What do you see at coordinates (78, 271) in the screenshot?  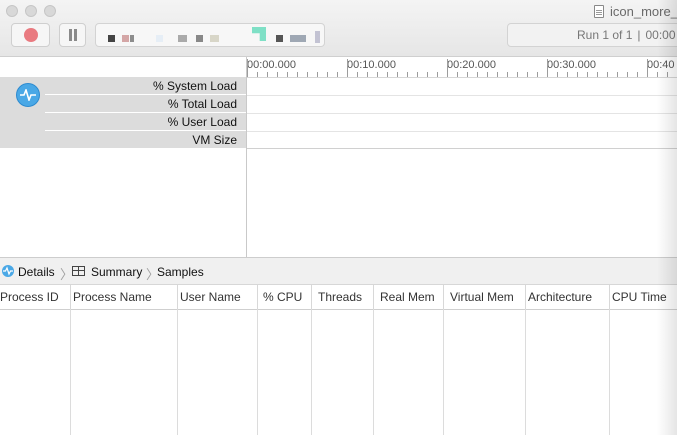 I see `table-icon` at bounding box center [78, 271].